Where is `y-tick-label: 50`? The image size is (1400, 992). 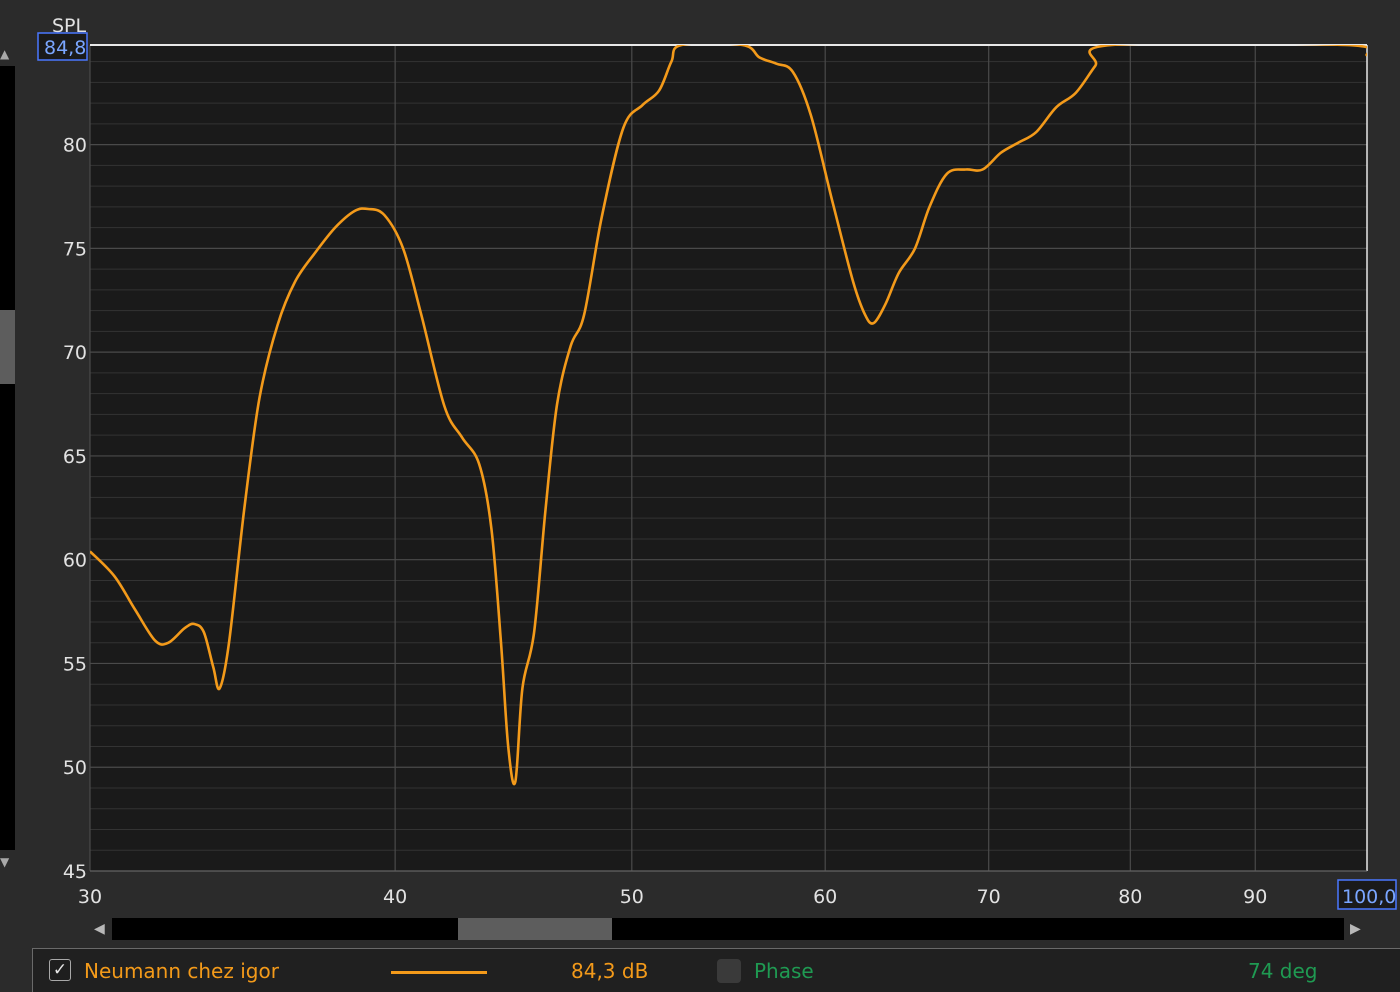 y-tick-label: 50 is located at coordinates (75, 768).